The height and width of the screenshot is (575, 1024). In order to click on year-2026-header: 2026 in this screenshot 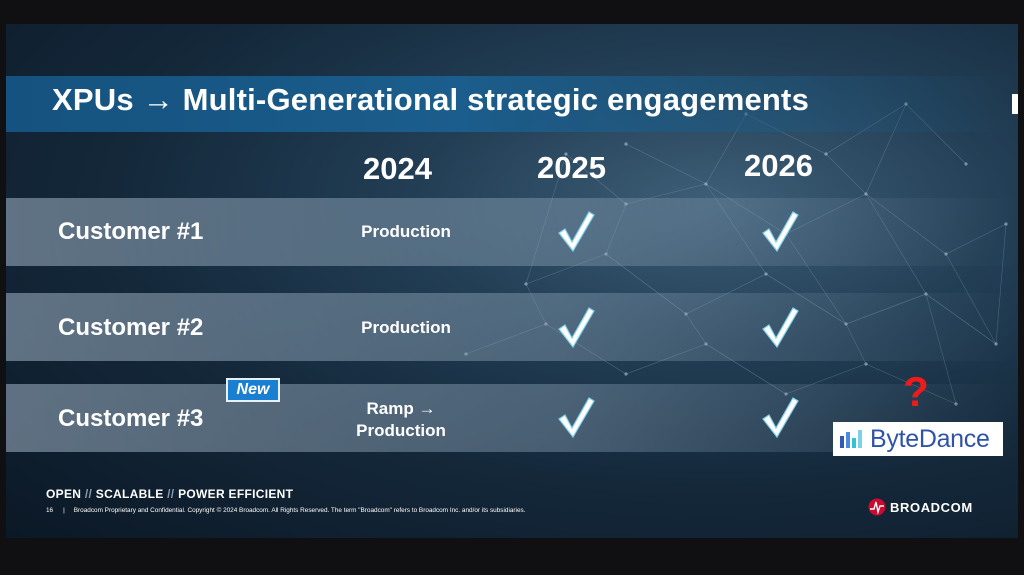, I will do `click(778, 165)`.